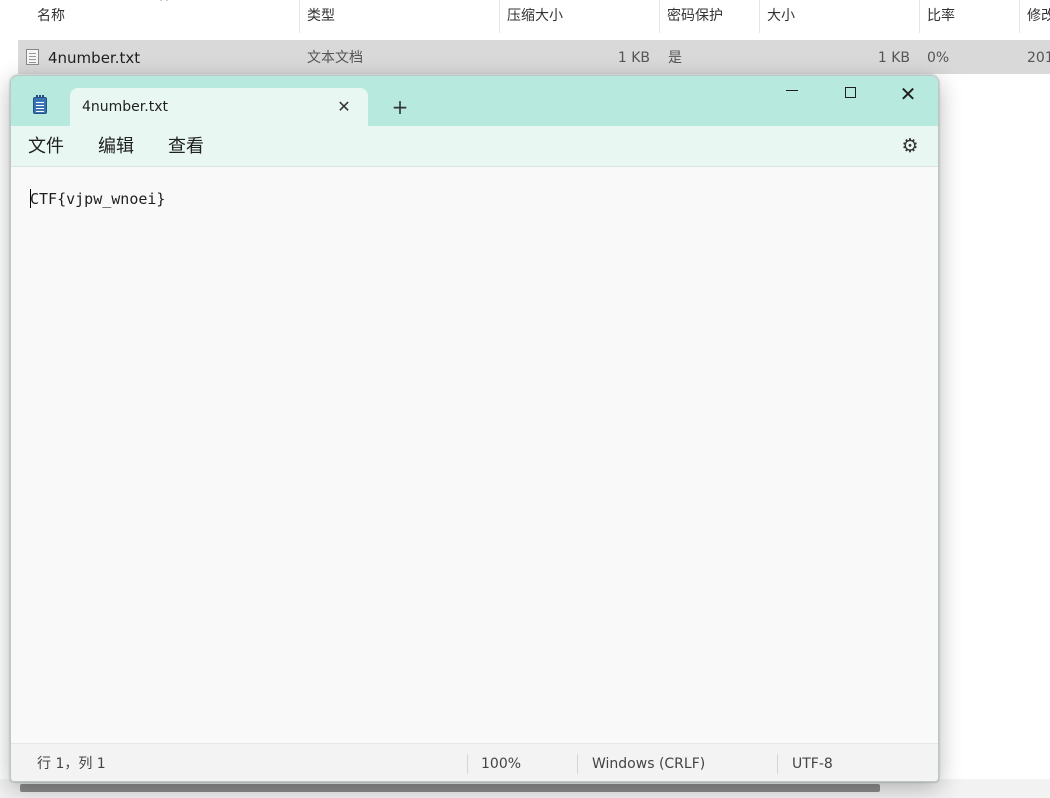  I want to click on file-compressed-size: 1 KB, so click(633, 58).